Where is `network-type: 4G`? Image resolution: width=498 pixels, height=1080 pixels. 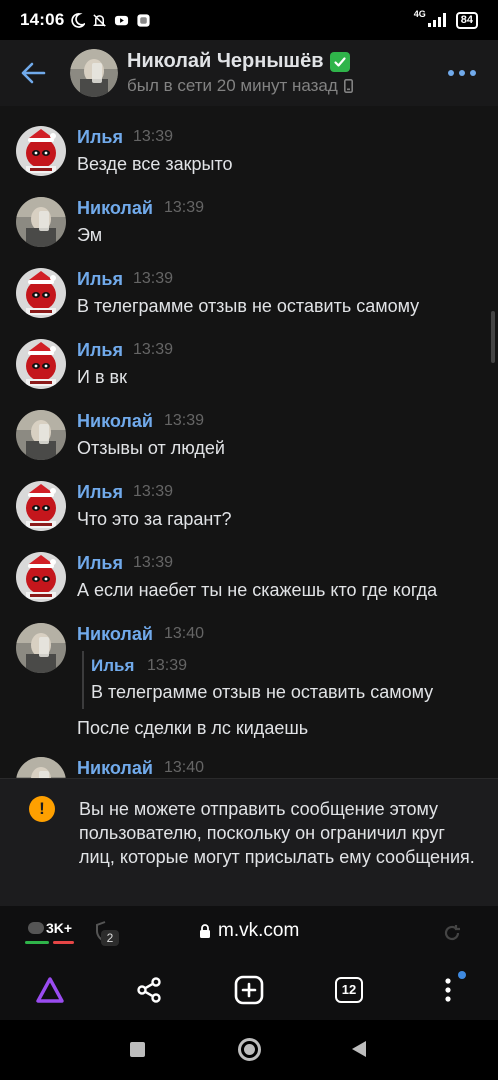 network-type: 4G is located at coordinates (419, 14).